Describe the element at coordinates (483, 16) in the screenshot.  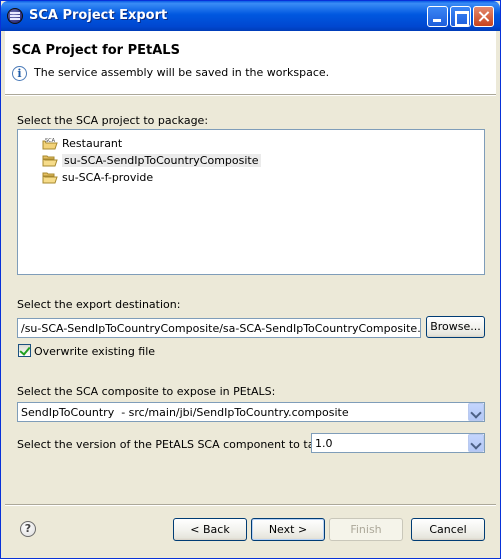
I see `close-button` at that location.